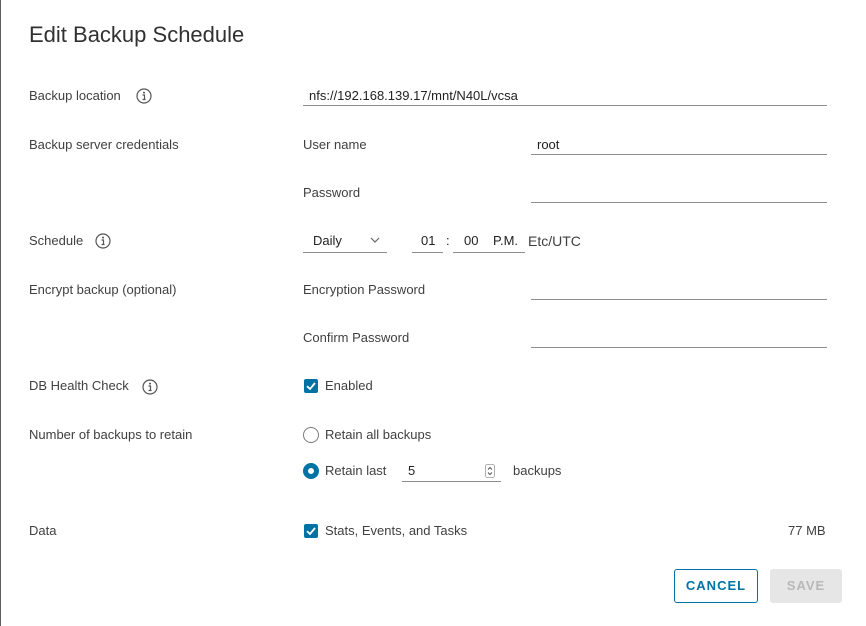 The image size is (866, 626). I want to click on save-button: SAVE, so click(806, 586).